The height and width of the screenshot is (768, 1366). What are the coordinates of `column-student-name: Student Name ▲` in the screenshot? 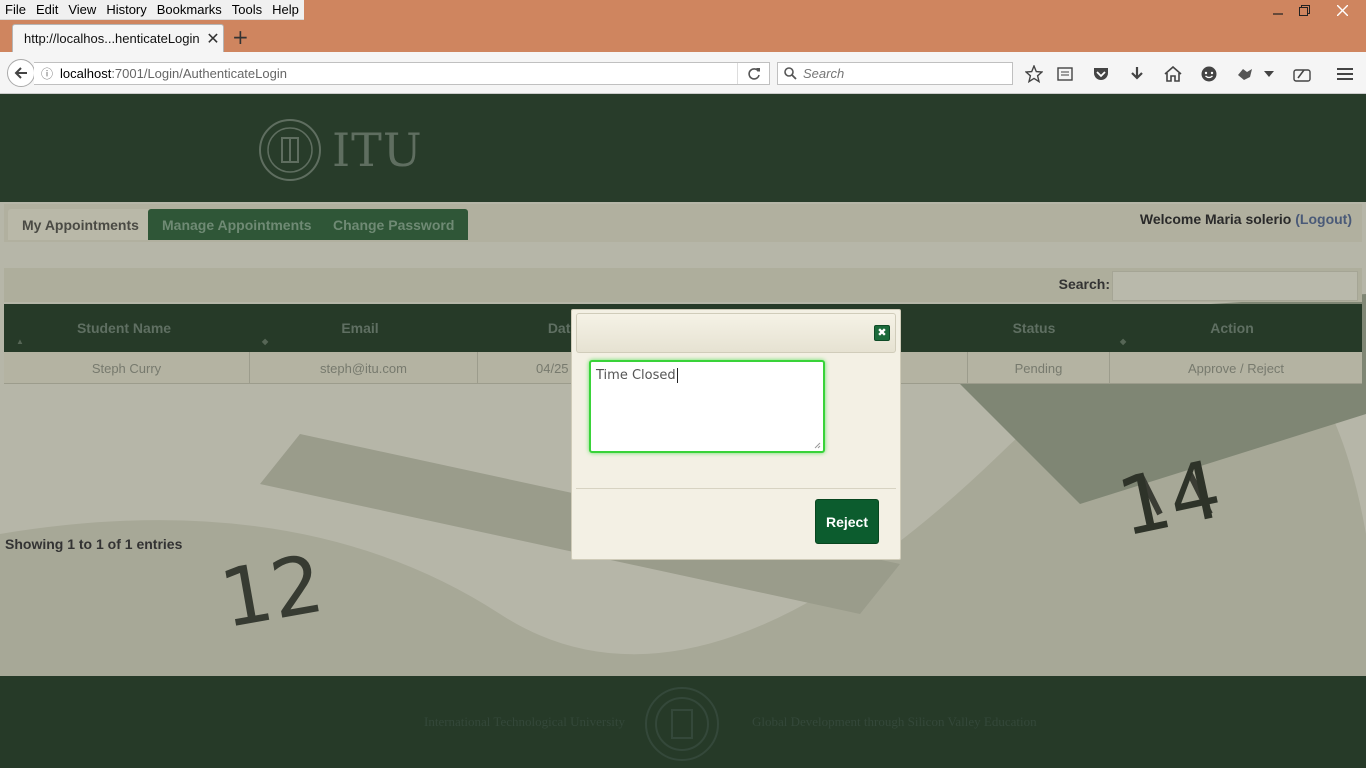 It's located at (124, 328).